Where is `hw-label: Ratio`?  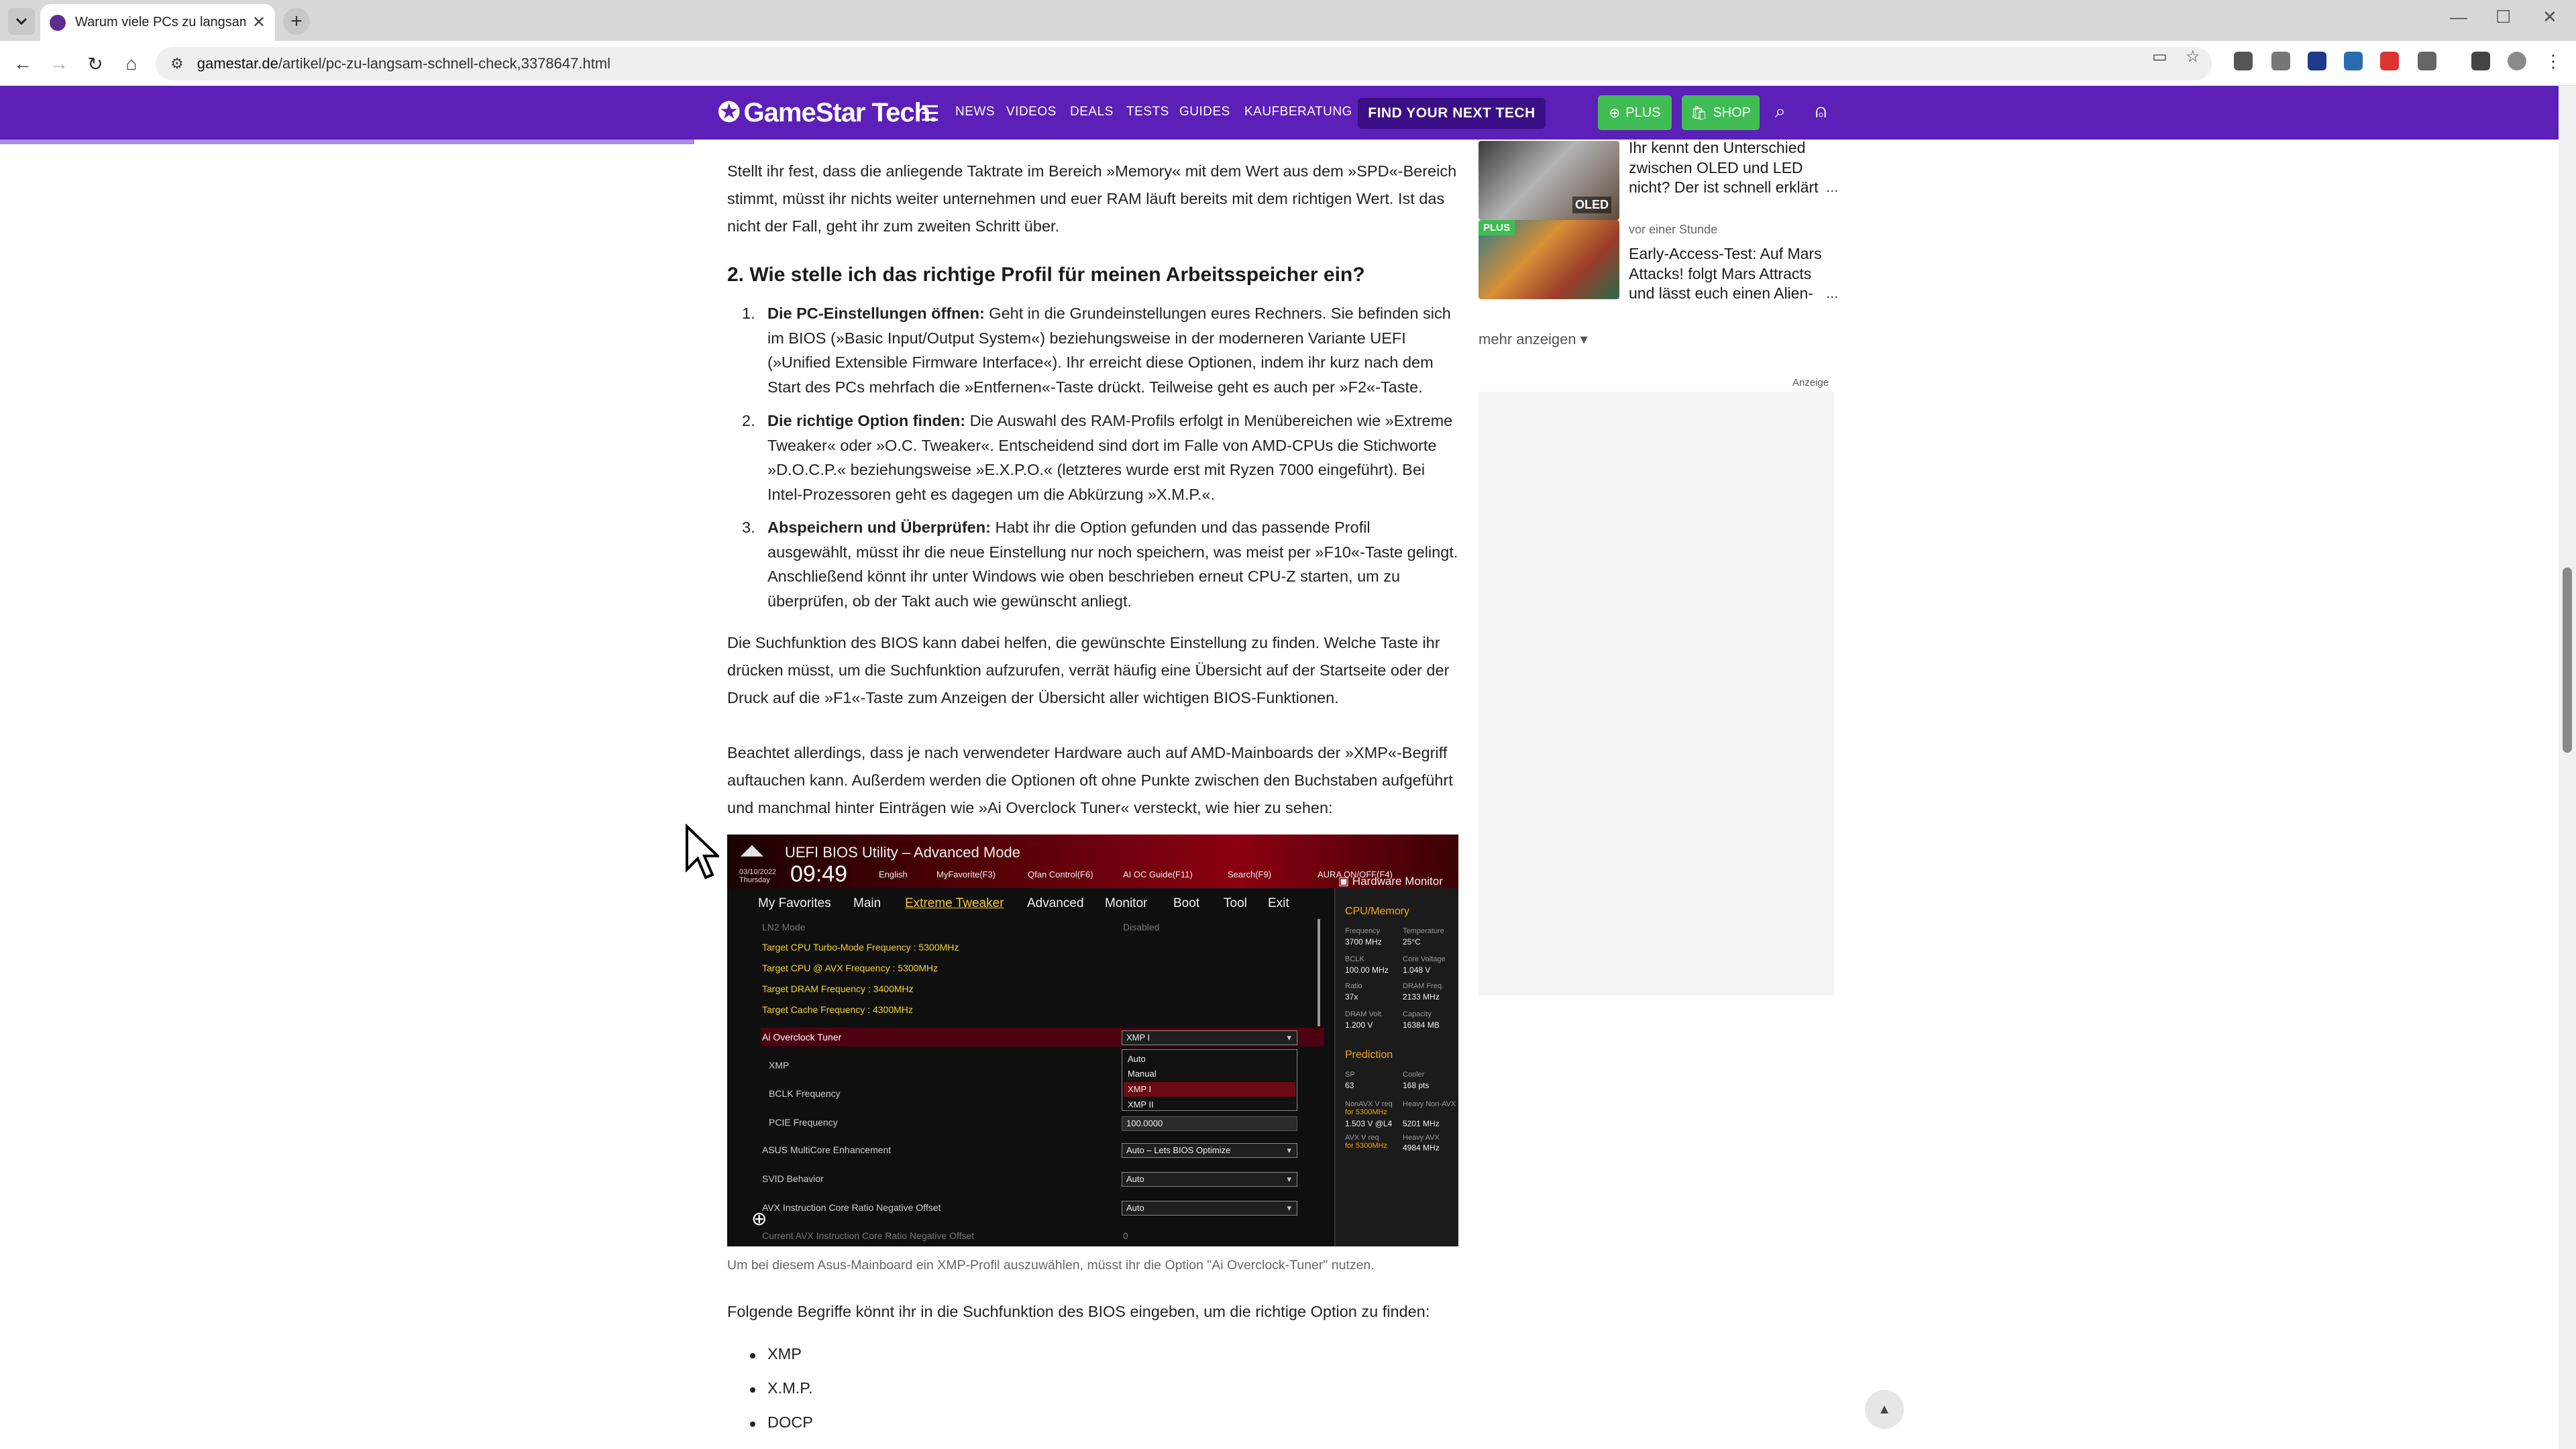 hw-label: Ratio is located at coordinates (1353, 986).